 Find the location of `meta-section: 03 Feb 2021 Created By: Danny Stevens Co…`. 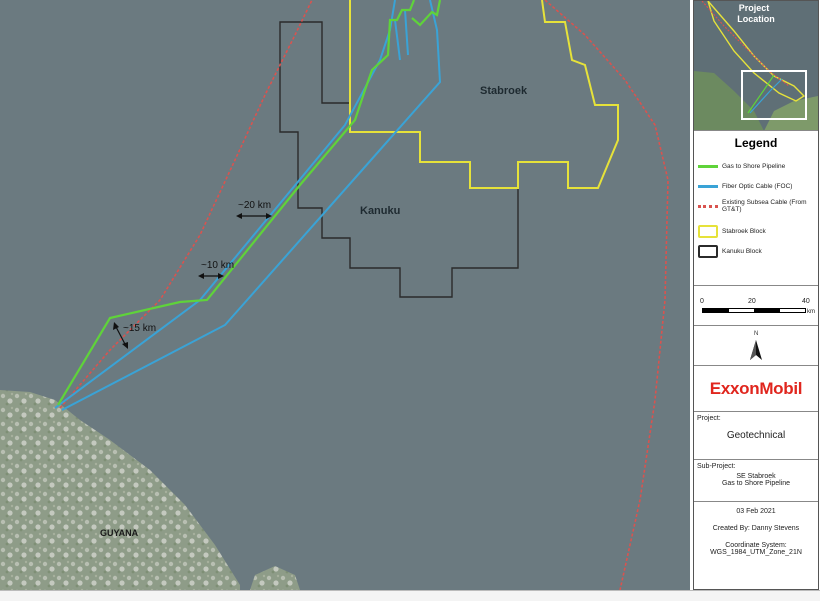

meta-section: 03 Feb 2021 Created By: Danny Stevens Co… is located at coordinates (756, 545).